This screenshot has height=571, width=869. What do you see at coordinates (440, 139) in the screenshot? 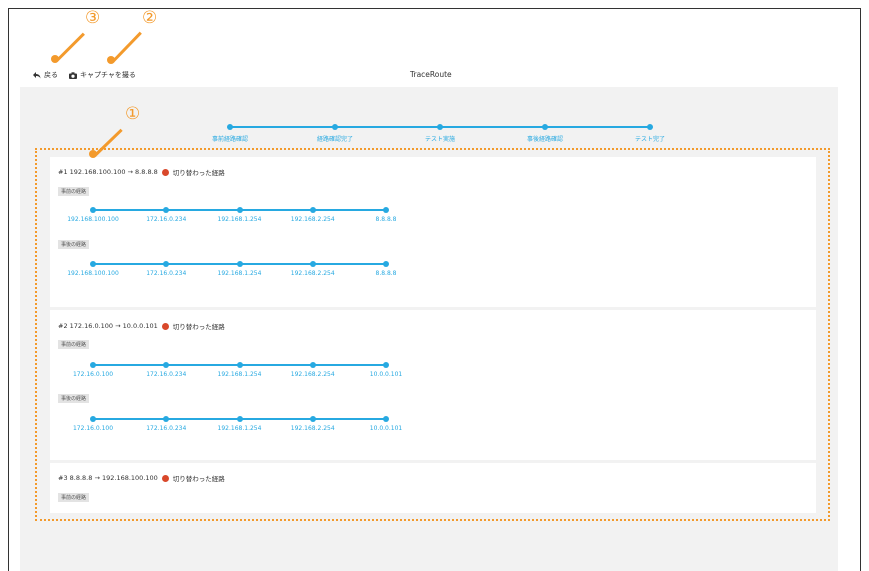
I see `step-label: テスト実施` at bounding box center [440, 139].